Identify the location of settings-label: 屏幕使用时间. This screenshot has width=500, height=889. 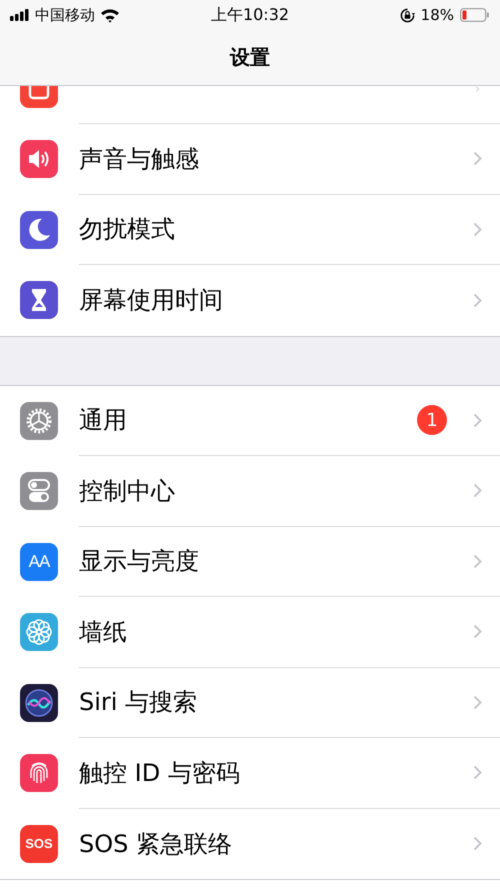
(151, 300).